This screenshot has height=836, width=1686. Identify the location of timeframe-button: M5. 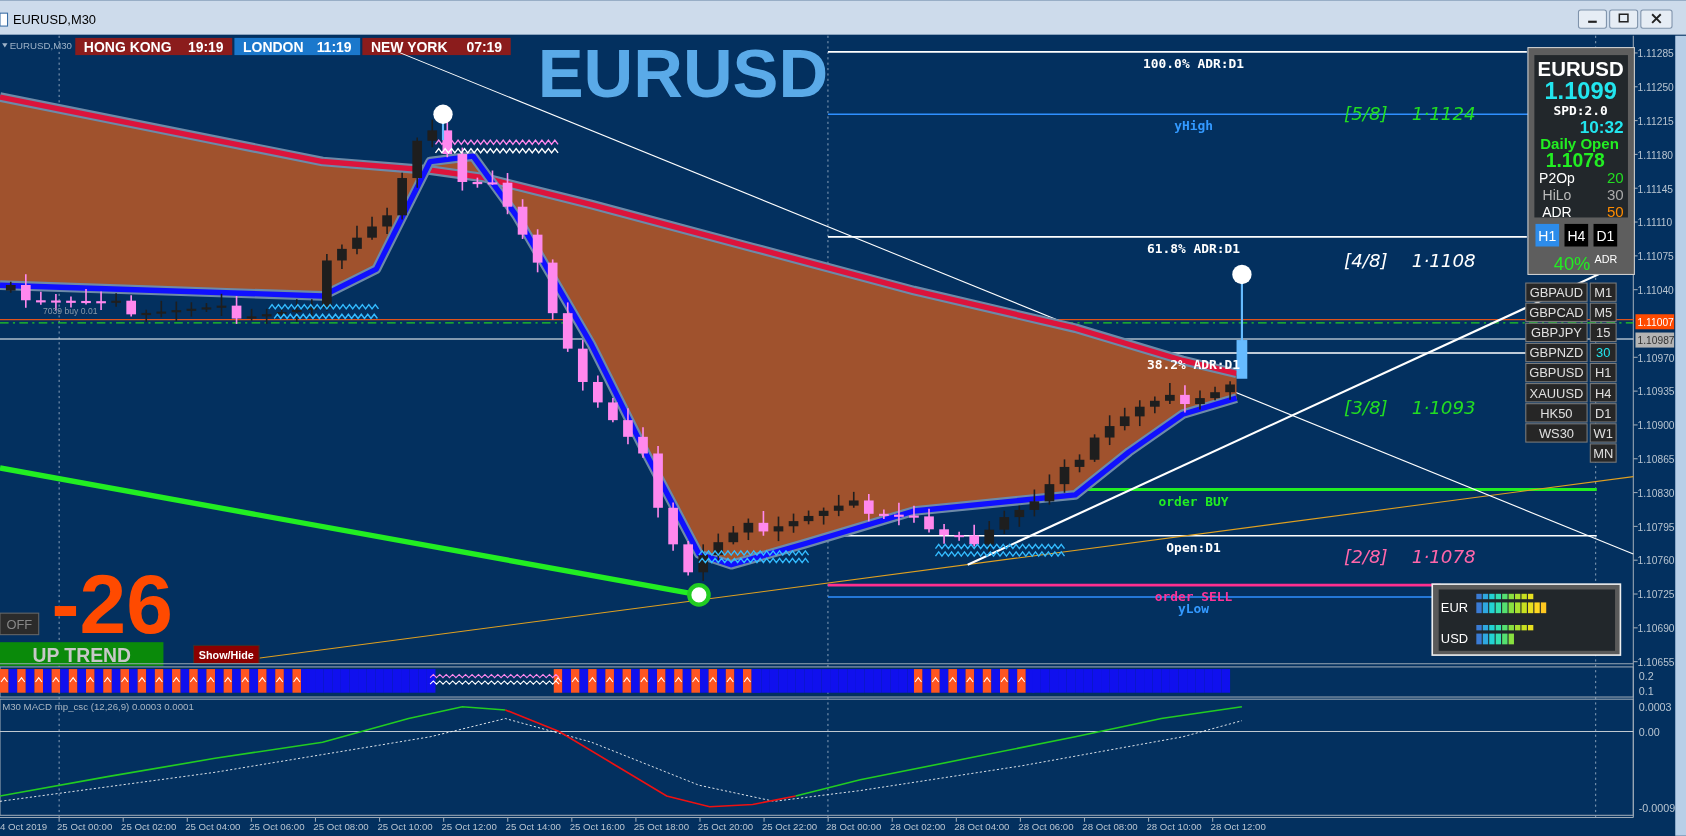
(1603, 312).